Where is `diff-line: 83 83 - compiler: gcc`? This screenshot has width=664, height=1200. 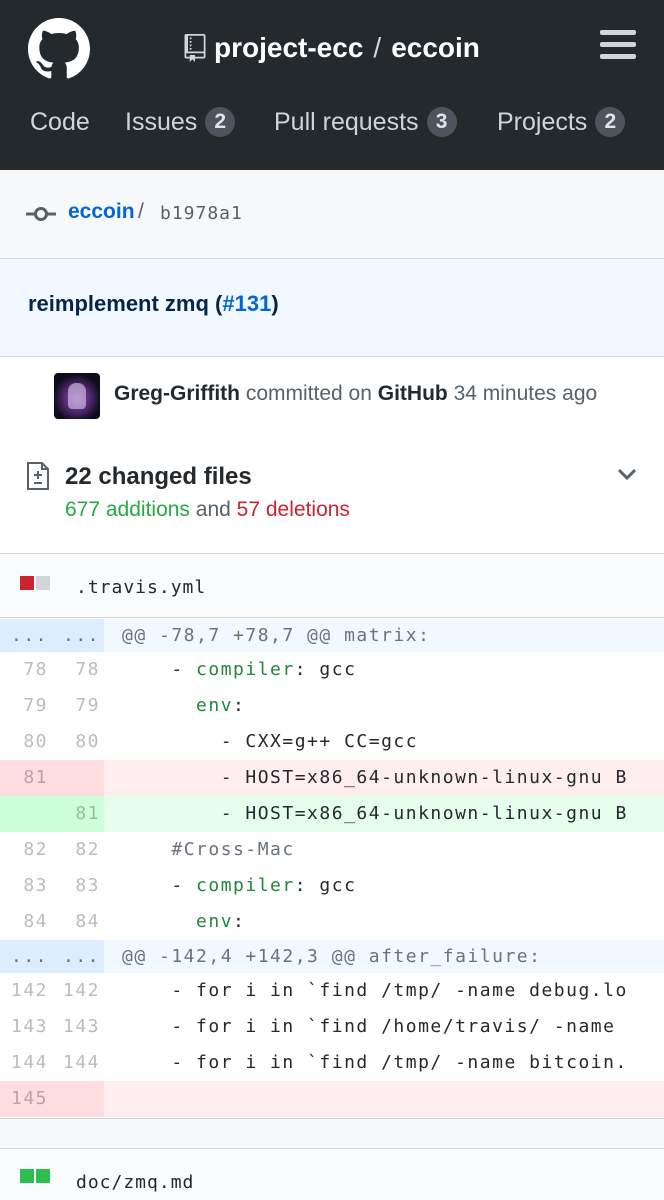 diff-line: 83 83 - compiler: gcc is located at coordinates (332, 886).